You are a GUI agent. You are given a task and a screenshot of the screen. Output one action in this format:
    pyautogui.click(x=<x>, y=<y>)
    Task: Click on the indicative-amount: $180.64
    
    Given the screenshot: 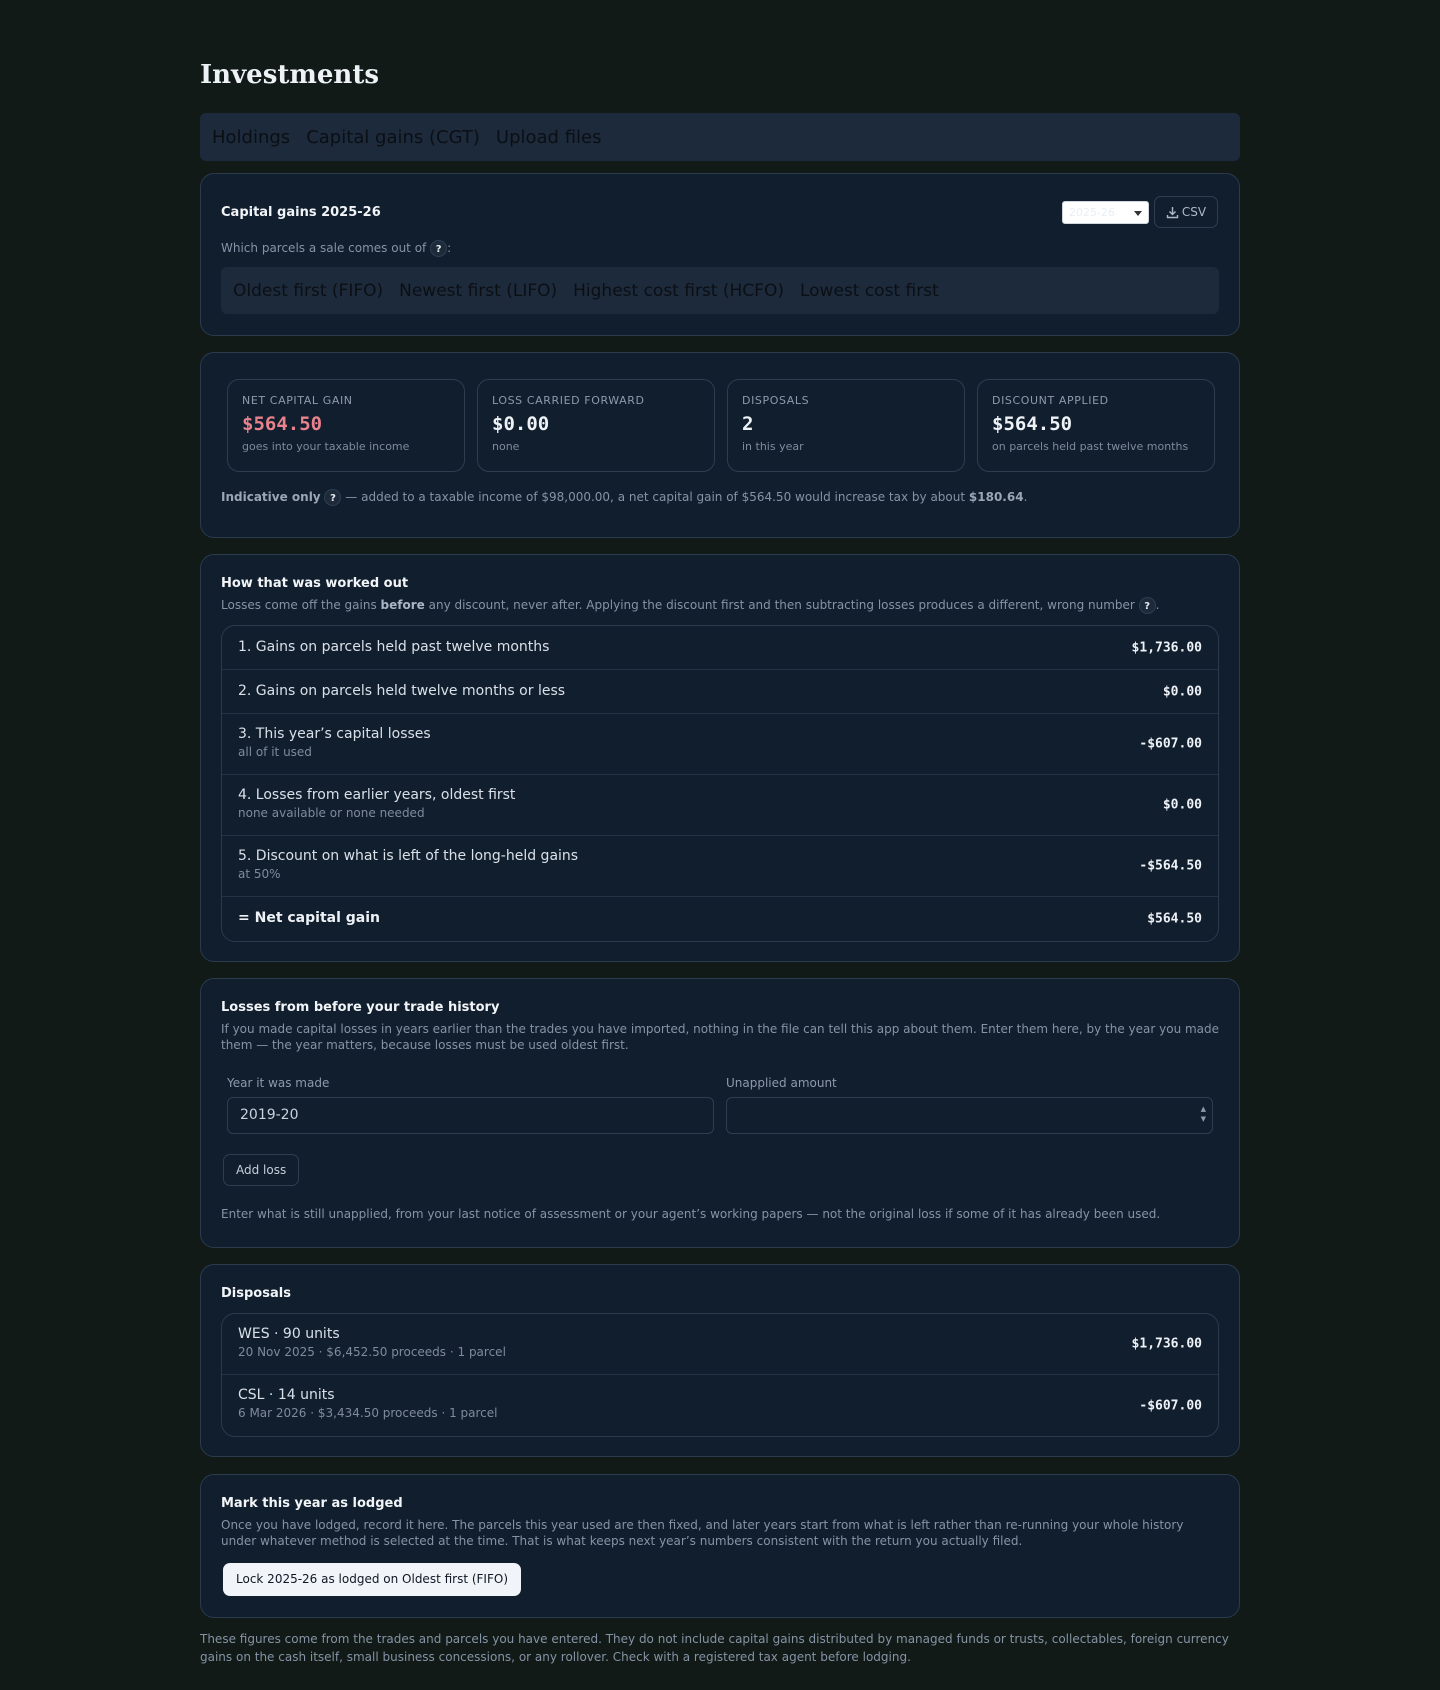 What is the action you would take?
    pyautogui.click(x=996, y=497)
    